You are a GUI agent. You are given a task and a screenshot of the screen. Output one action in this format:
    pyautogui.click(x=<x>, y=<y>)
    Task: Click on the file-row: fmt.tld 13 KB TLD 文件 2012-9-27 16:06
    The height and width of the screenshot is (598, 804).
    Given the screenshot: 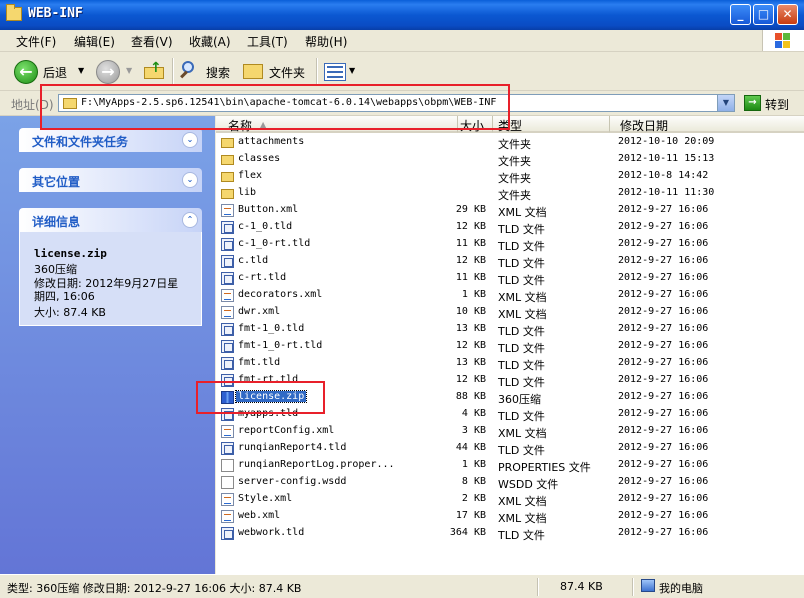 What is the action you would take?
    pyautogui.click(x=510, y=363)
    